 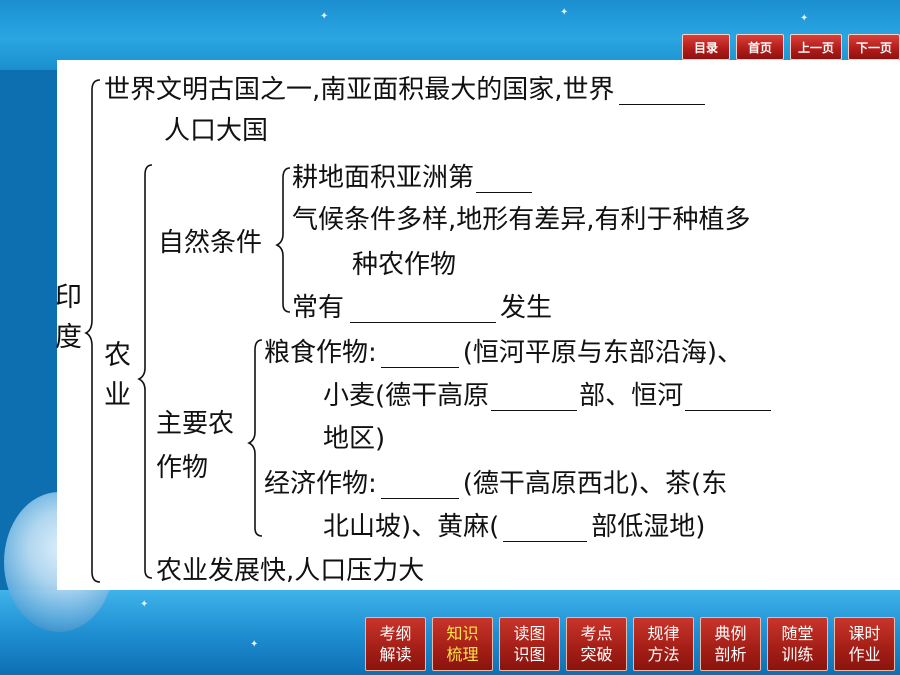 What do you see at coordinates (521, 220) in the screenshot?
I see `natural-item-2: 气候条件多样,地形有差异,有利于种植多` at bounding box center [521, 220].